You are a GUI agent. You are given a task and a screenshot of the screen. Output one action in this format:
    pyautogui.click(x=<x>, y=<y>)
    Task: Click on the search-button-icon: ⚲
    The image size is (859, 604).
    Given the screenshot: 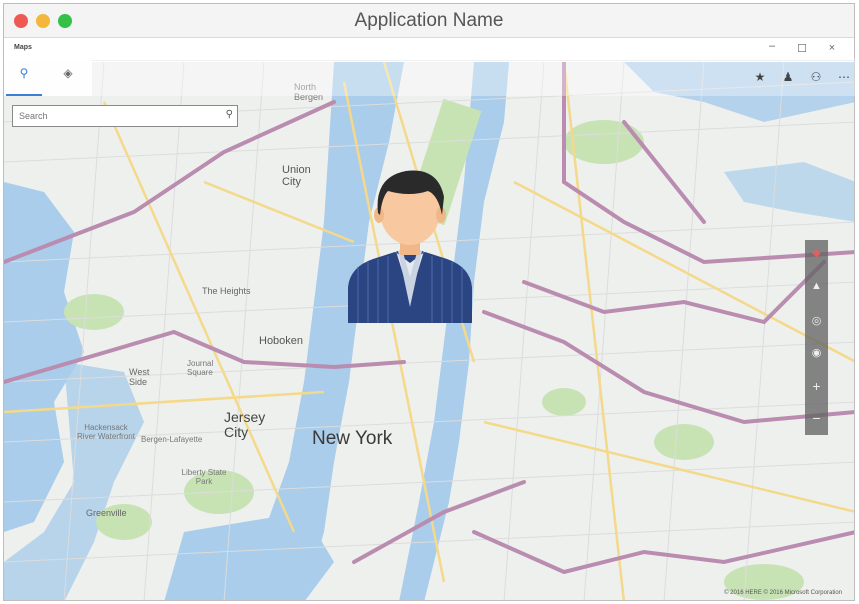 What is the action you would take?
    pyautogui.click(x=229, y=114)
    